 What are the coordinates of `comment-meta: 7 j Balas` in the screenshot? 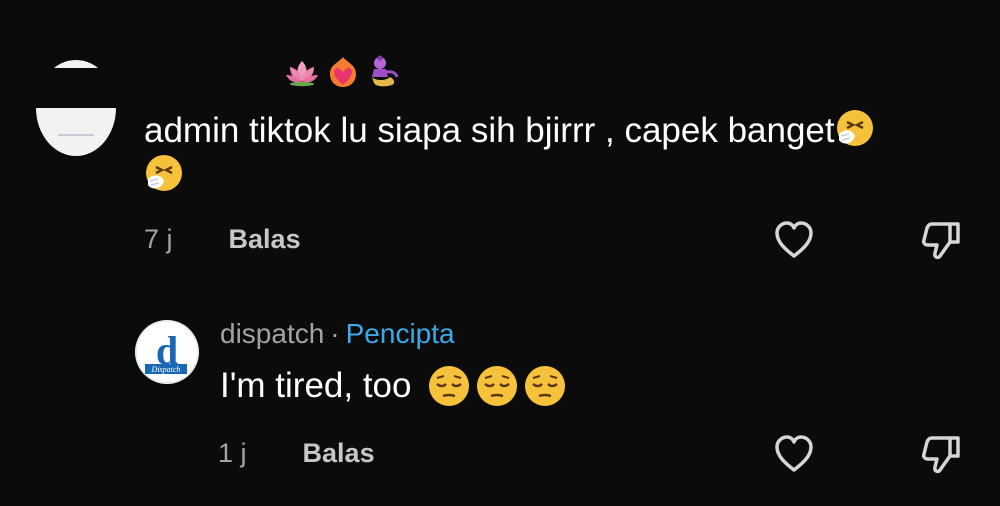 It's located at (222, 239).